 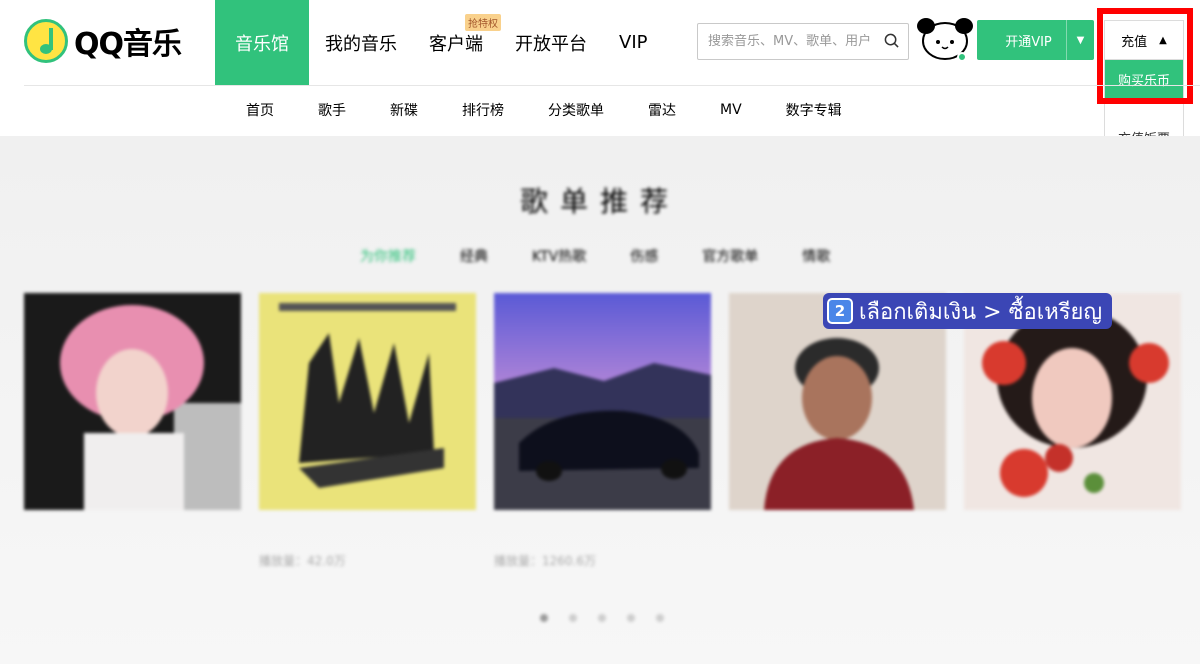 I want to click on playlist-card: 播放量：42.0万, so click(x=367, y=431).